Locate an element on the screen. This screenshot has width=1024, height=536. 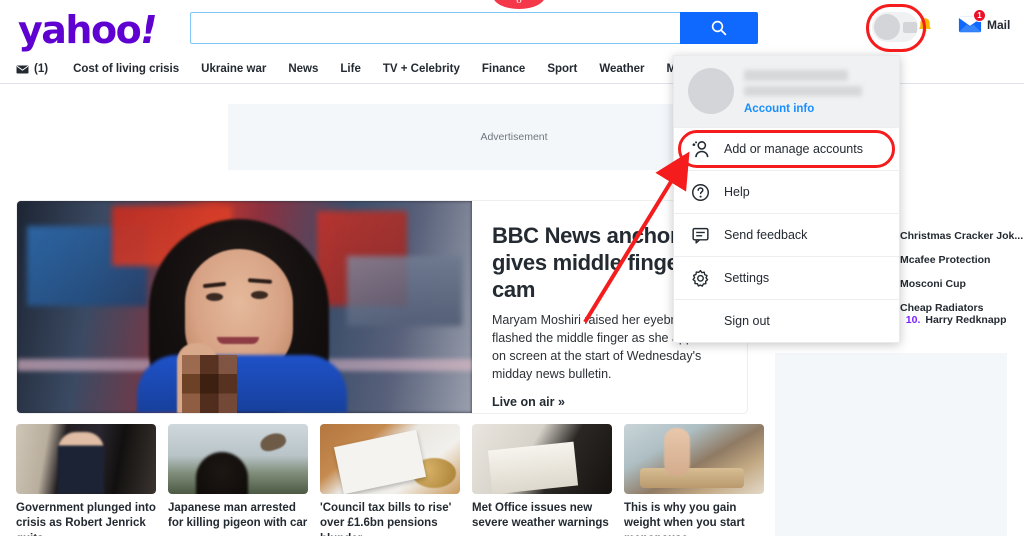
search-input is located at coordinates (435, 28).